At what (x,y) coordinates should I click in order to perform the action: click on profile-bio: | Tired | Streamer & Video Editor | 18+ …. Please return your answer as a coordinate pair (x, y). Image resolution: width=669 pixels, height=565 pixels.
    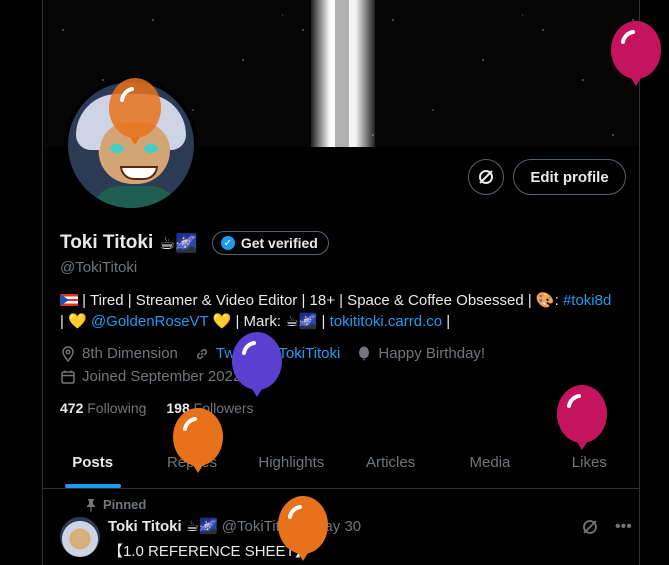
    Looking at the image, I should click on (345, 311).